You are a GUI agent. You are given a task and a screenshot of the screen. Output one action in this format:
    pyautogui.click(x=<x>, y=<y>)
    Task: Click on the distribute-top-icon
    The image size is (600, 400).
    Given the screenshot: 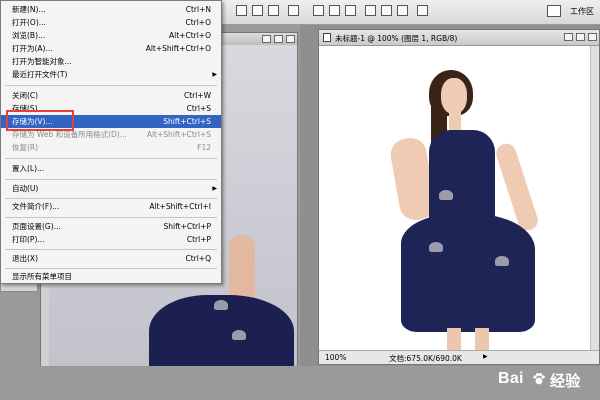 What is the action you would take?
    pyautogui.click(x=318, y=10)
    